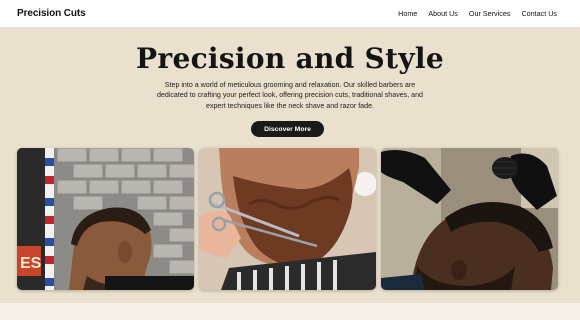  I want to click on brand-logo-text: Precision Cuts, so click(51, 13).